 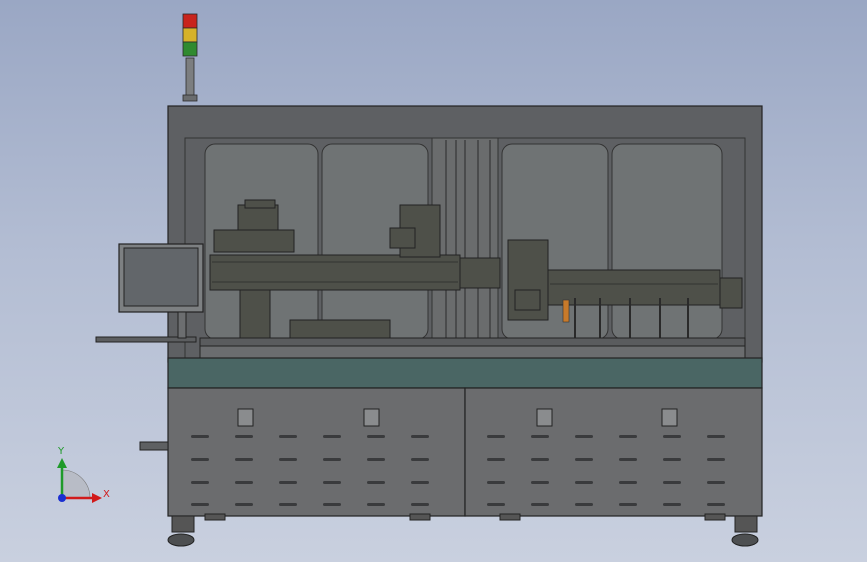 What do you see at coordinates (463, 530) in the screenshot?
I see `leveling-feet` at bounding box center [463, 530].